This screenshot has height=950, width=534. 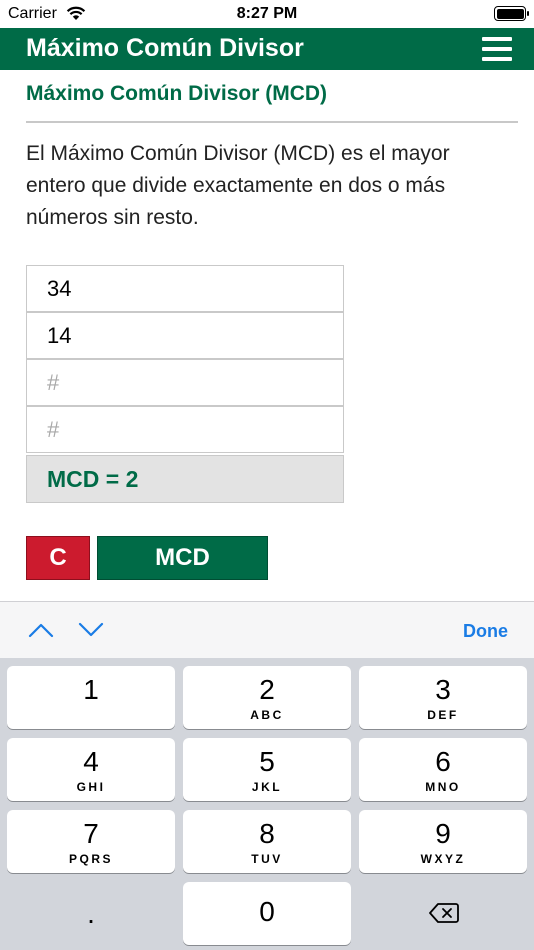 I want to click on backspace-key, so click(x=443, y=913).